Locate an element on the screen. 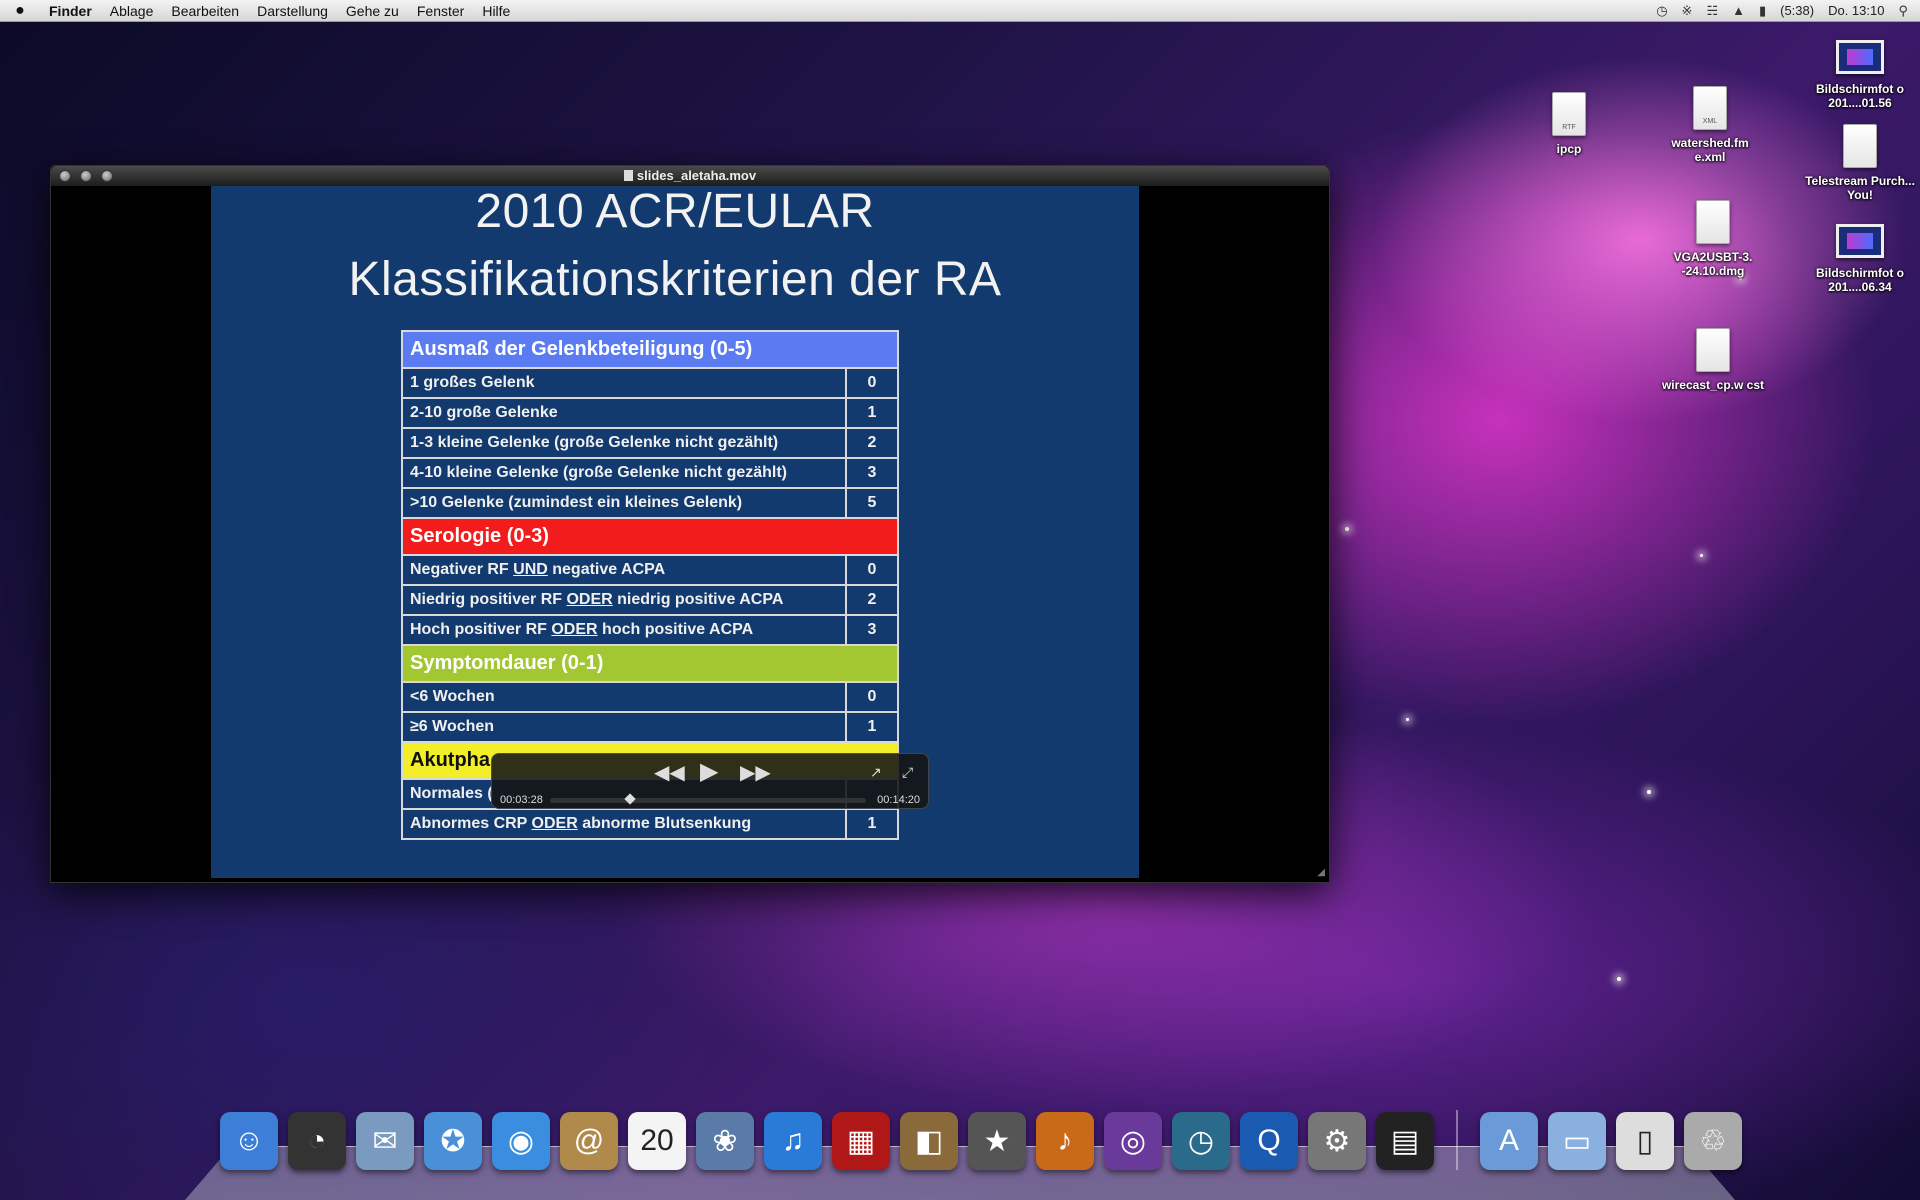  label-part: Hoch positiver RF is located at coordinates (481, 629).